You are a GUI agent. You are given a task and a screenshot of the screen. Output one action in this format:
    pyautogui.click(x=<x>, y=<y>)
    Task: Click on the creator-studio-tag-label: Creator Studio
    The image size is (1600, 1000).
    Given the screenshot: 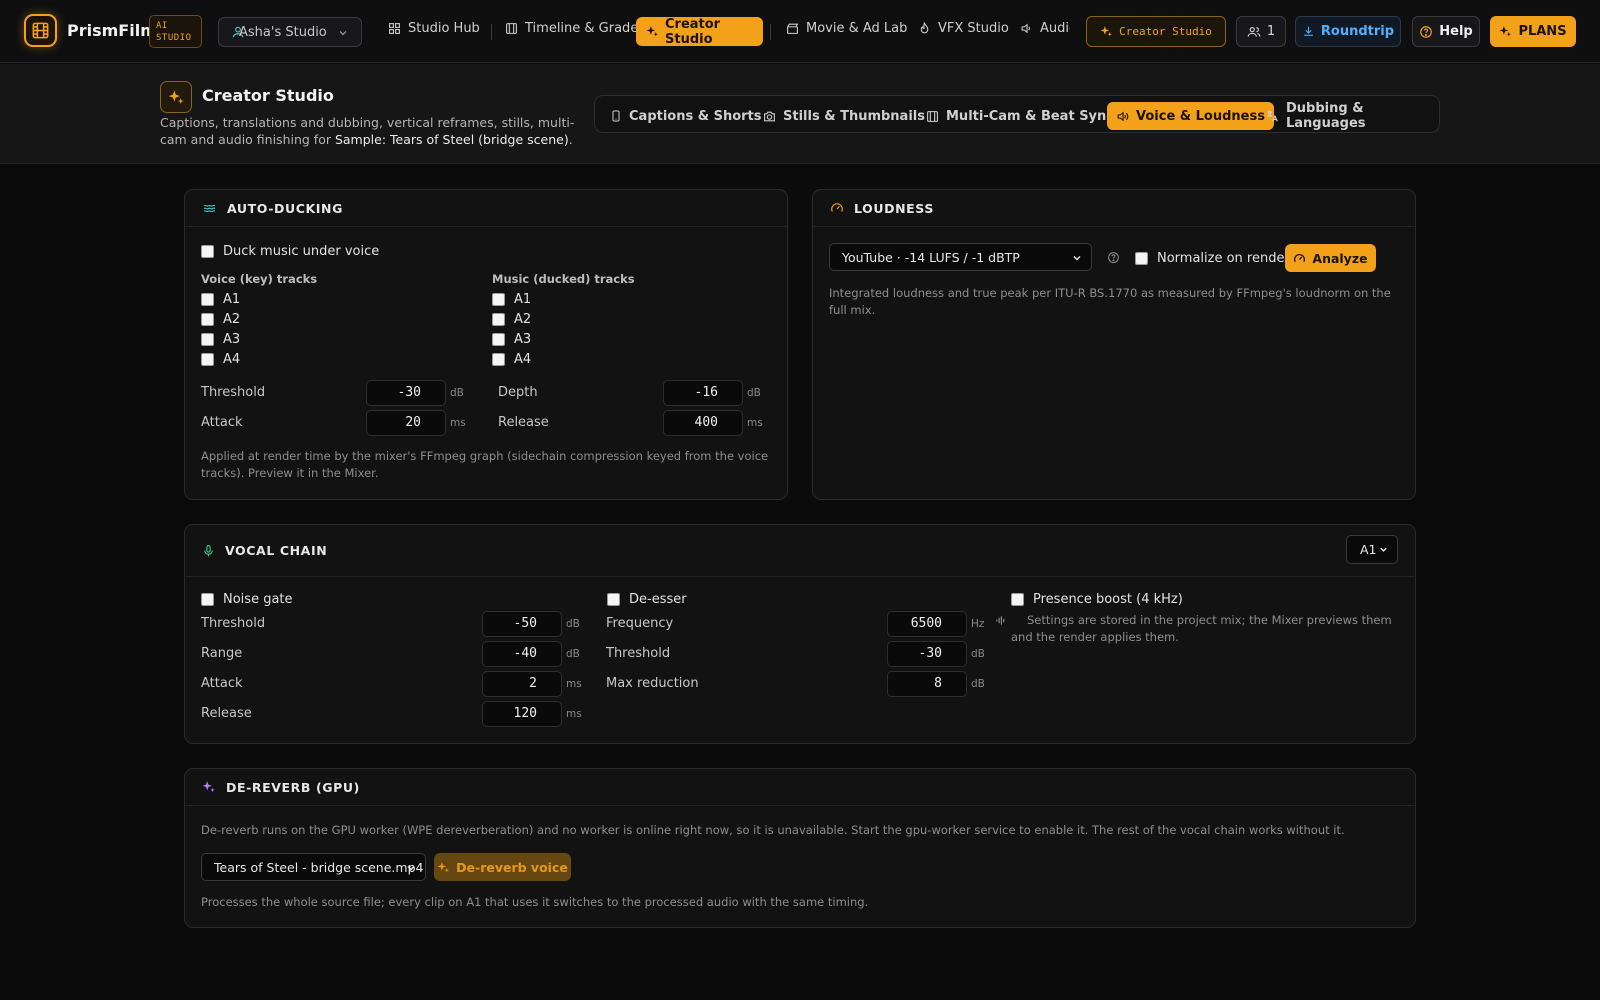 What is the action you would take?
    pyautogui.click(x=1165, y=31)
    